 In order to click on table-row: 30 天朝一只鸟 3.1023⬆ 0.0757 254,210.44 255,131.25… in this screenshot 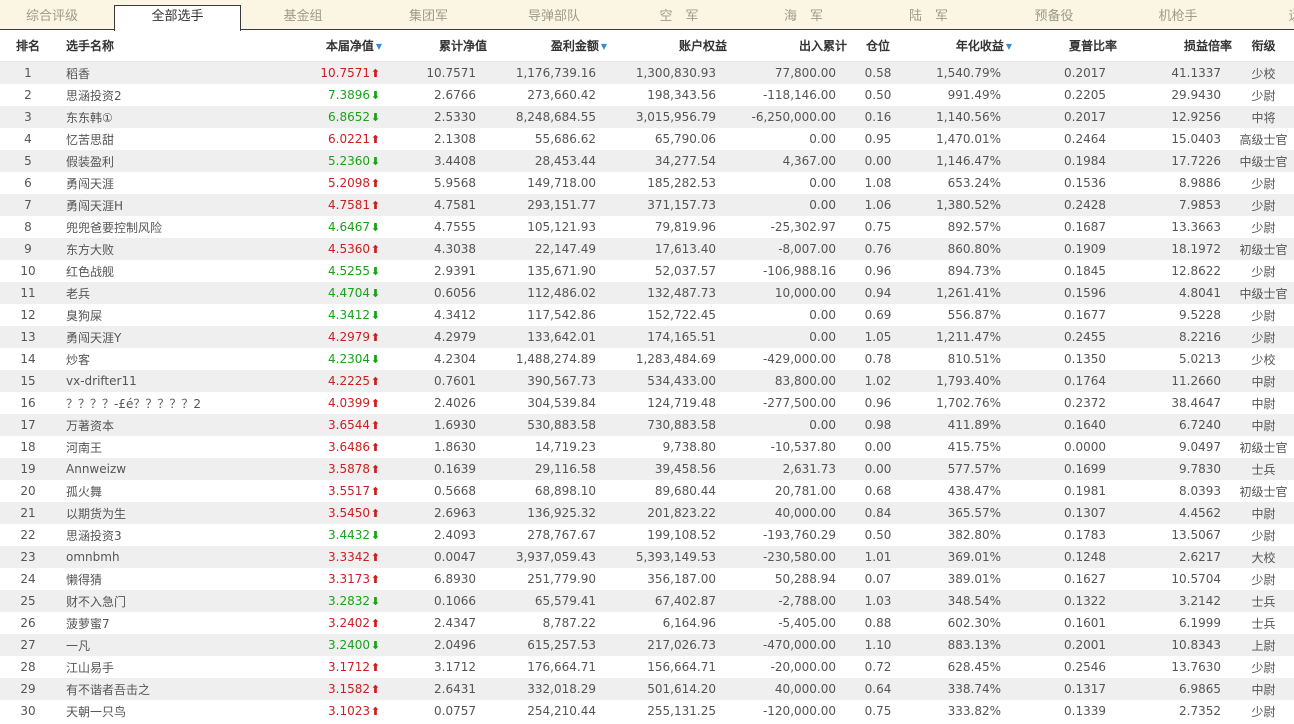, I will do `click(647, 711)`.